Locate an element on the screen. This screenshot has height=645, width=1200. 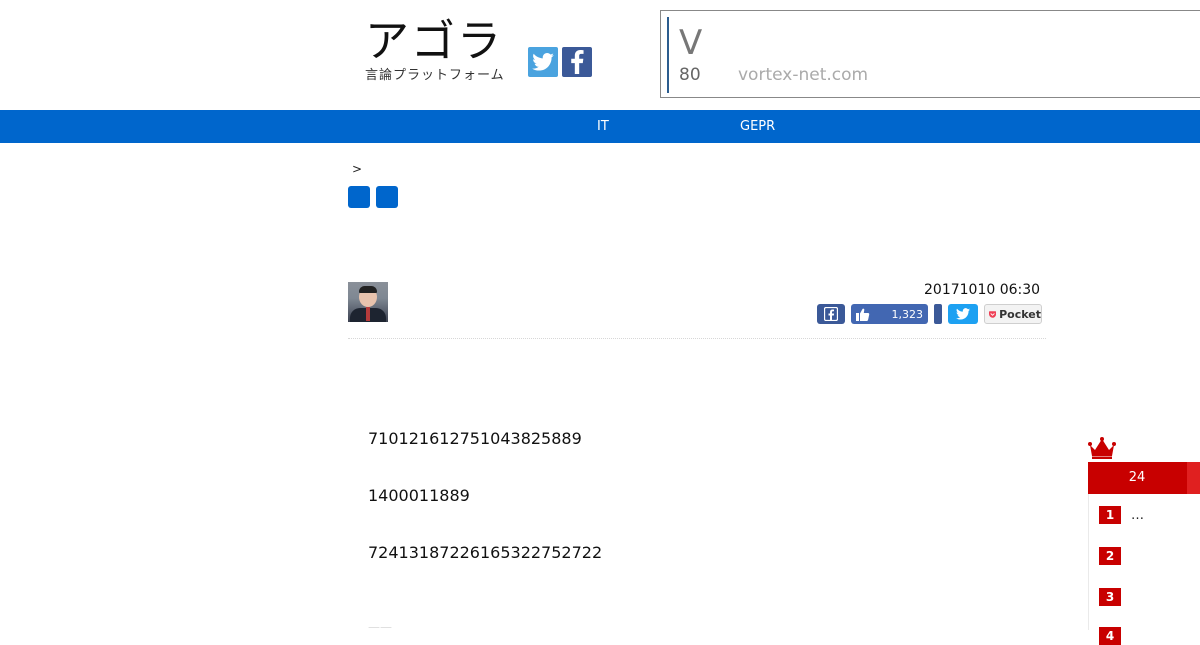
logo-subtitle: 言論プラットフォーム is located at coordinates (435, 75).